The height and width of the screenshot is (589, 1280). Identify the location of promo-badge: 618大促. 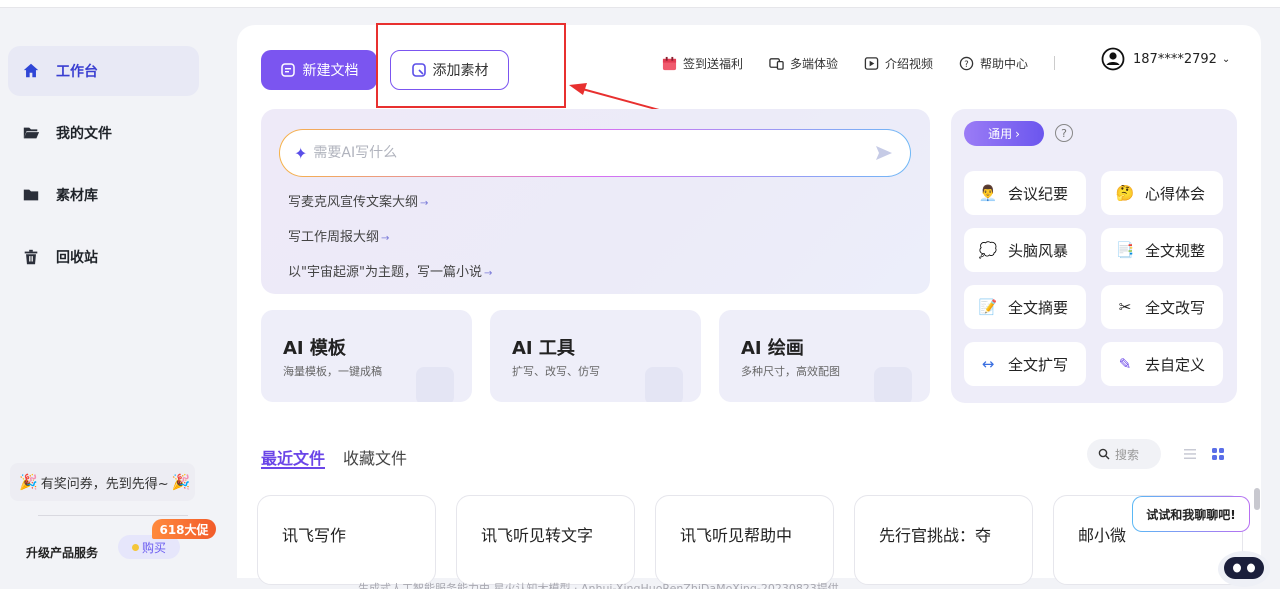
(184, 529).